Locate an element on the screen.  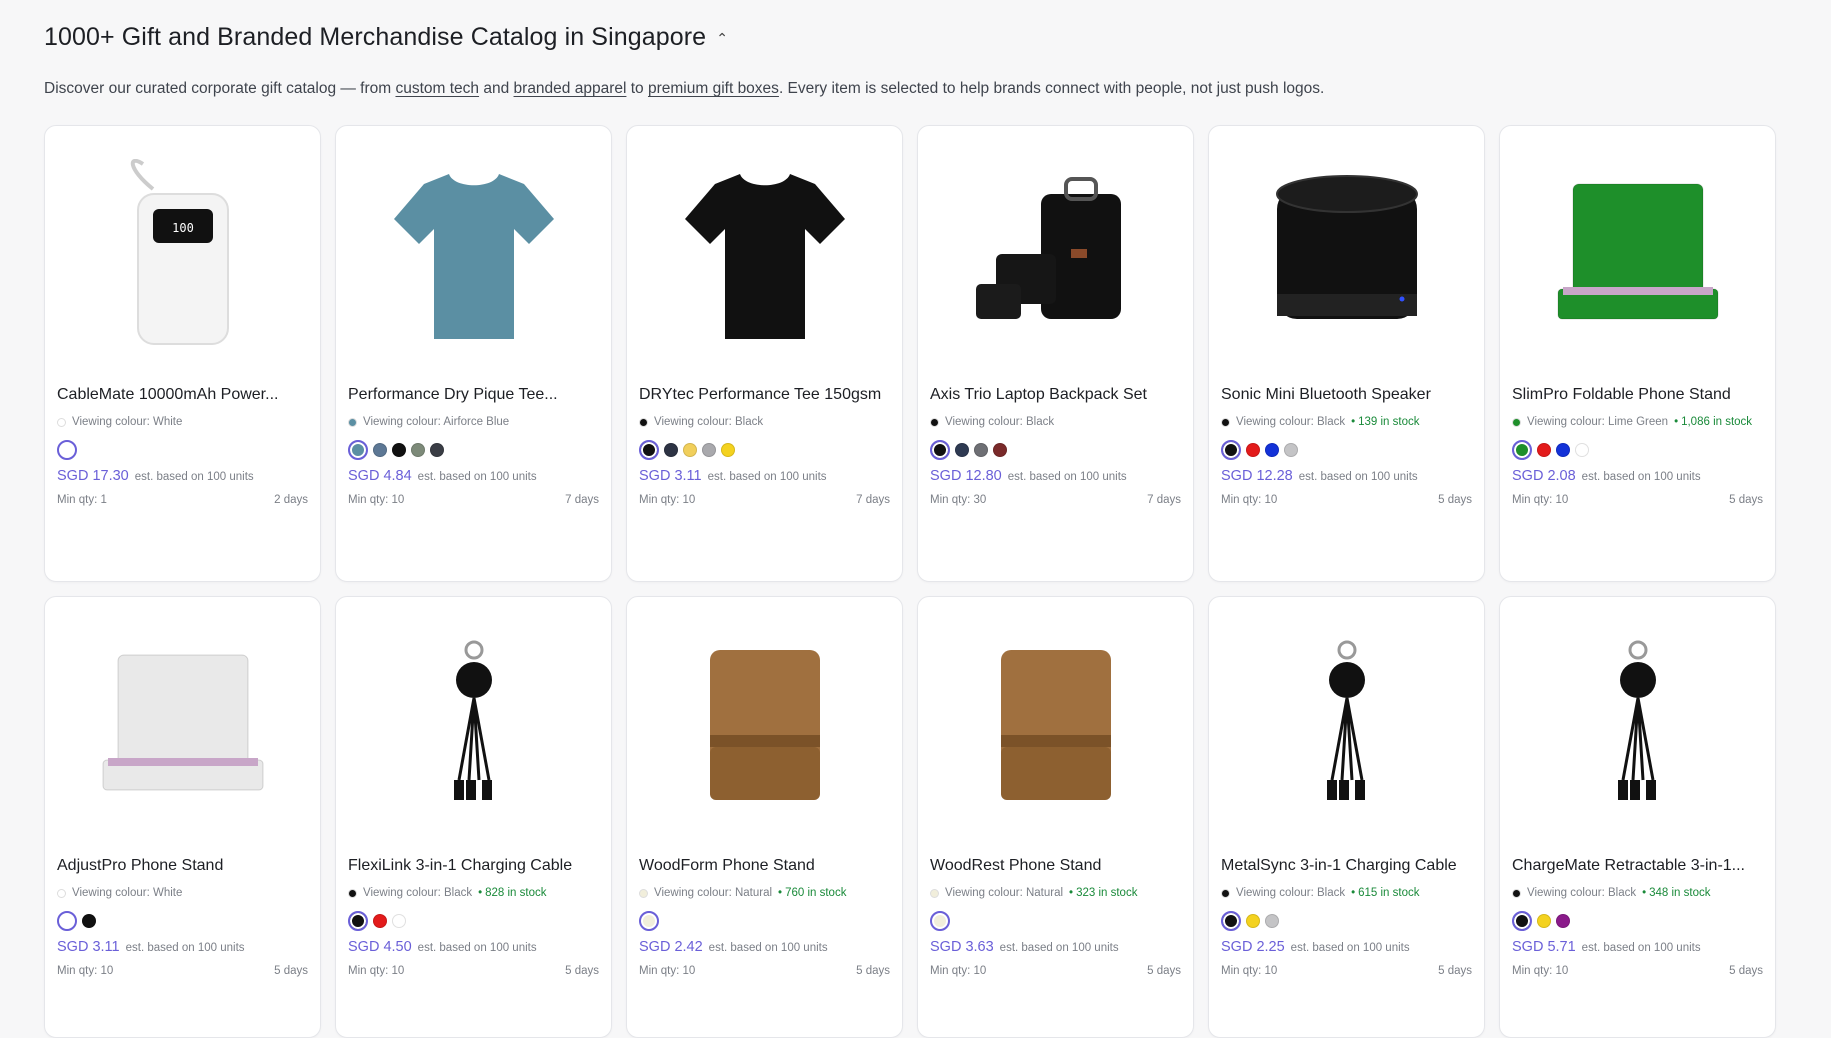
product-price: SGD 2.42 is located at coordinates (671, 947).